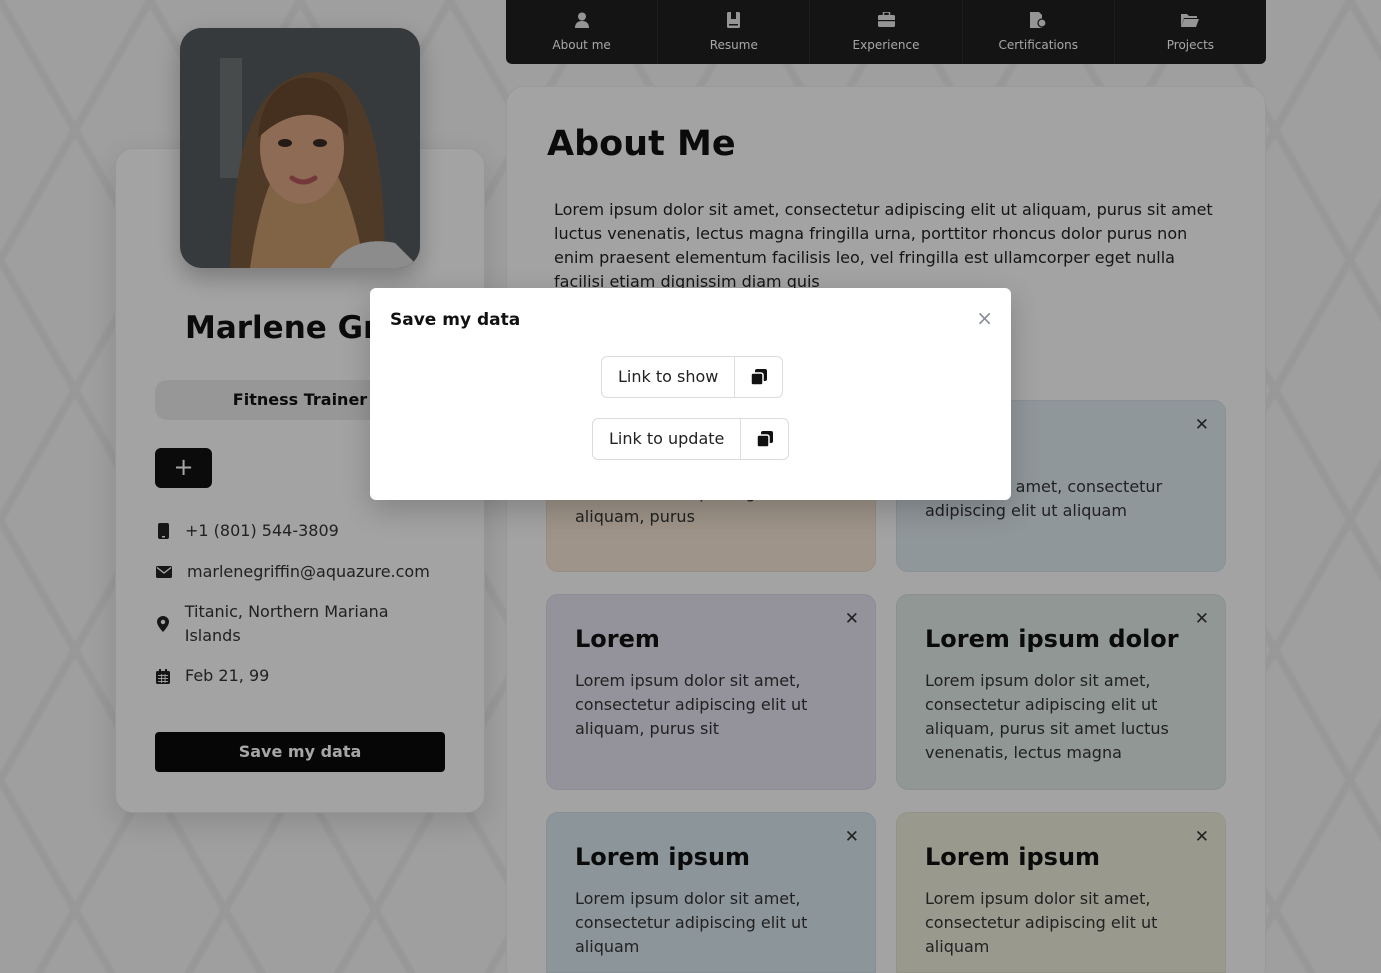 This screenshot has height=973, width=1381. What do you see at coordinates (666, 439) in the screenshot?
I see `link-to-update-button: Link to update` at bounding box center [666, 439].